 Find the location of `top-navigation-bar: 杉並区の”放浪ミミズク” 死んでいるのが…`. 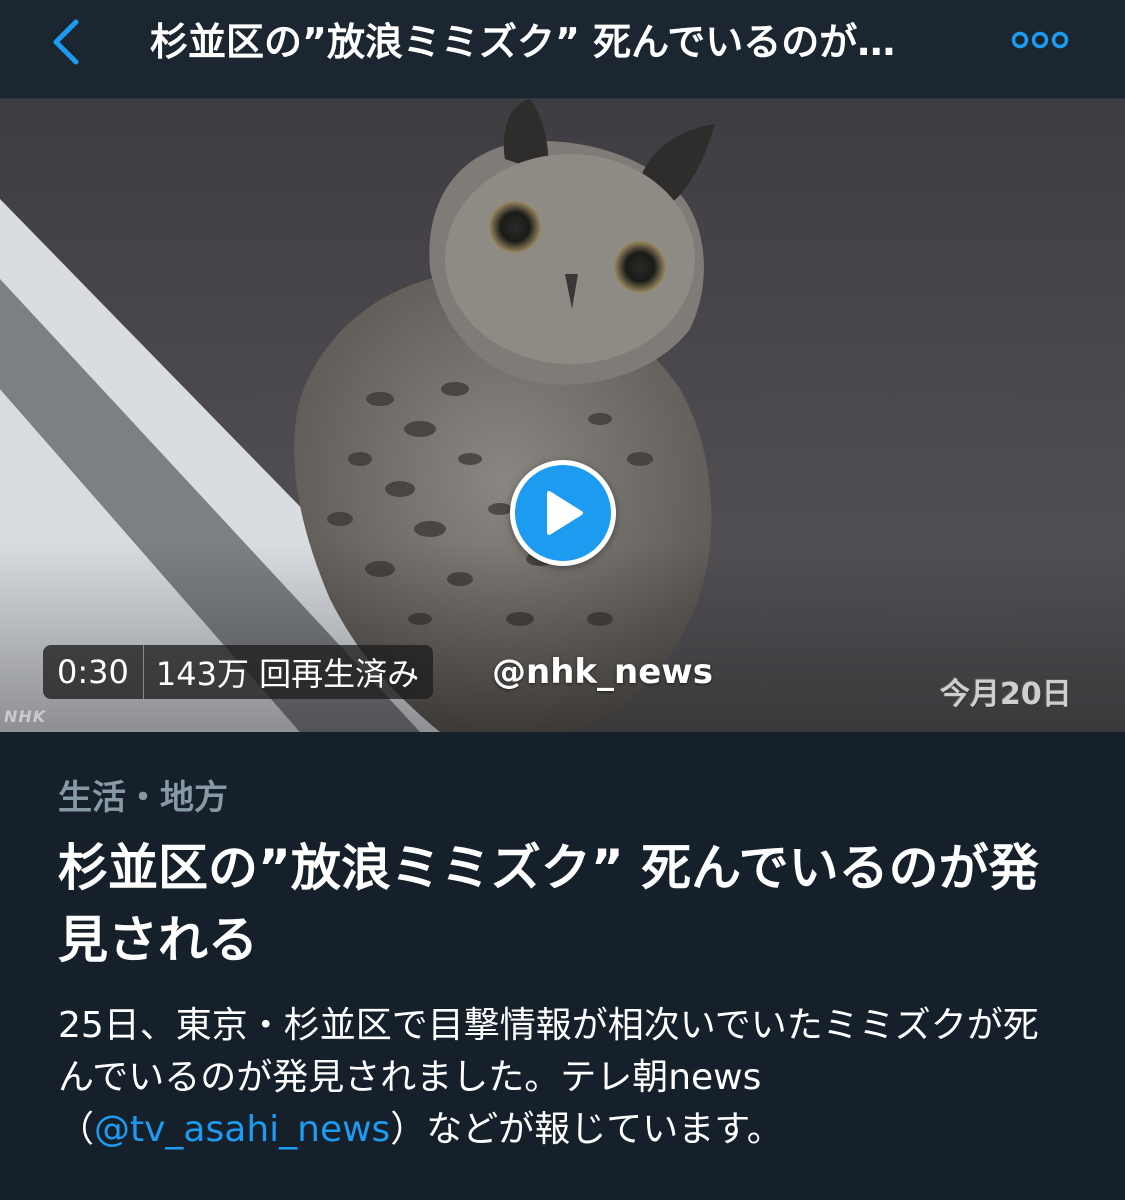

top-navigation-bar: 杉並区の”放浪ミミズク” 死んでいるのが… is located at coordinates (562, 49).